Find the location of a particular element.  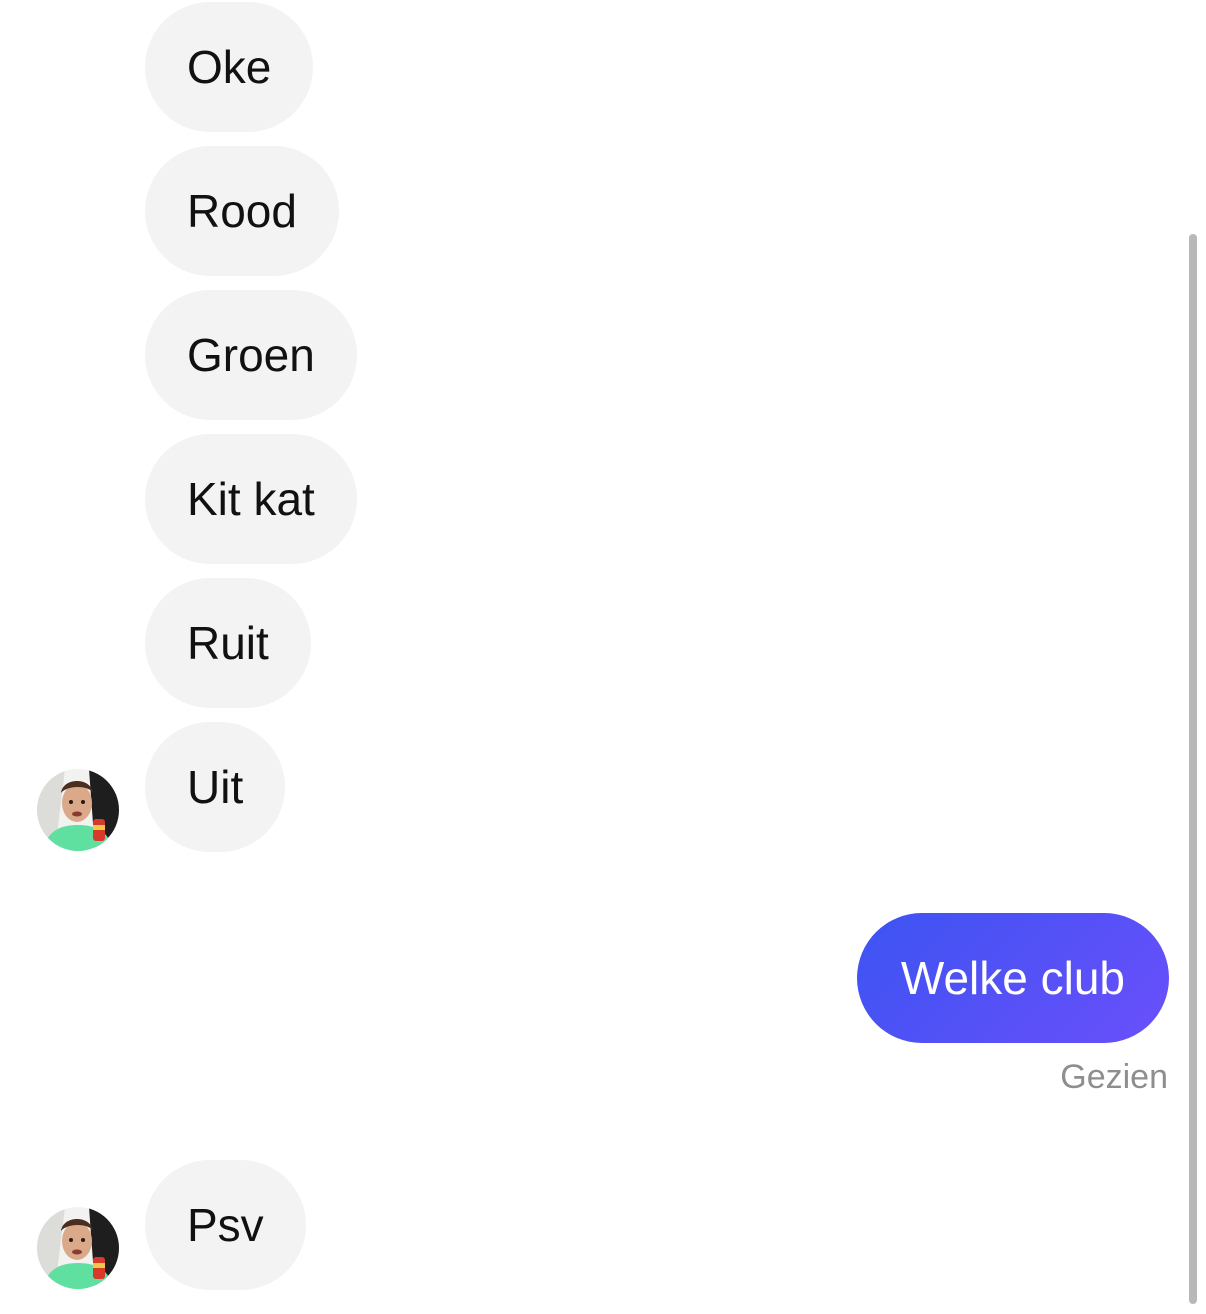

message-bubble-incoming: Uit is located at coordinates (215, 787).